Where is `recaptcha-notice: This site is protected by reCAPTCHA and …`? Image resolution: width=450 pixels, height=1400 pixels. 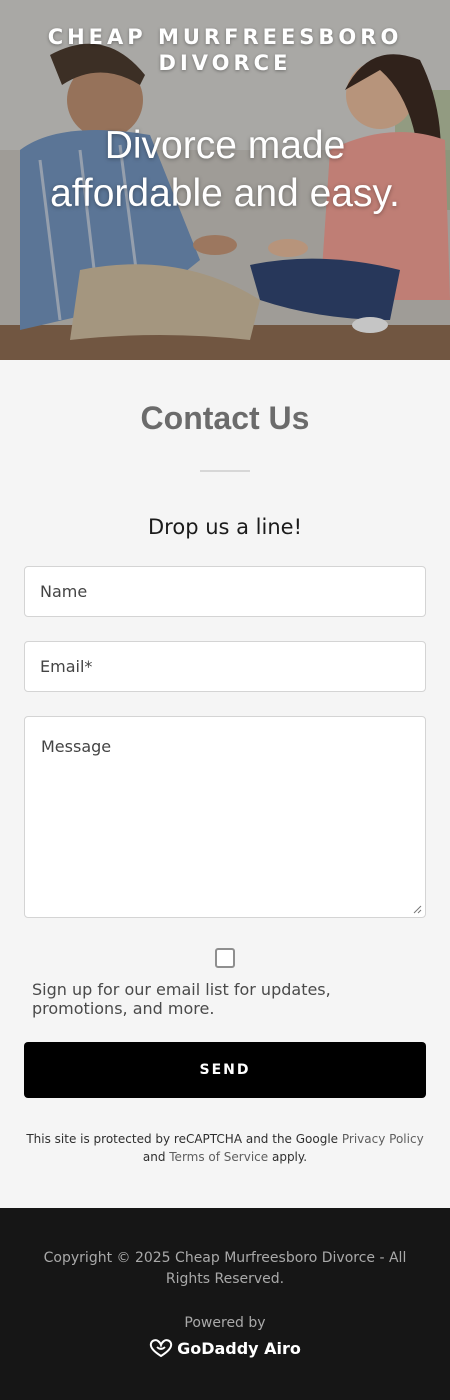 recaptcha-notice: This site is protected by reCAPTCHA and … is located at coordinates (225, 1148).